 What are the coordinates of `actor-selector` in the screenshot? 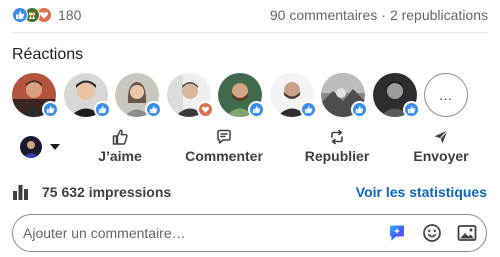 It's located at (40, 147).